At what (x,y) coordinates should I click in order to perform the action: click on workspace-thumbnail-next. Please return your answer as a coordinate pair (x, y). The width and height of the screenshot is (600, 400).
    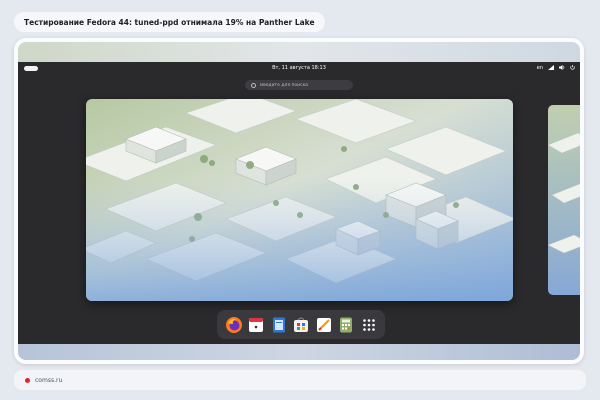
    Looking at the image, I should click on (564, 200).